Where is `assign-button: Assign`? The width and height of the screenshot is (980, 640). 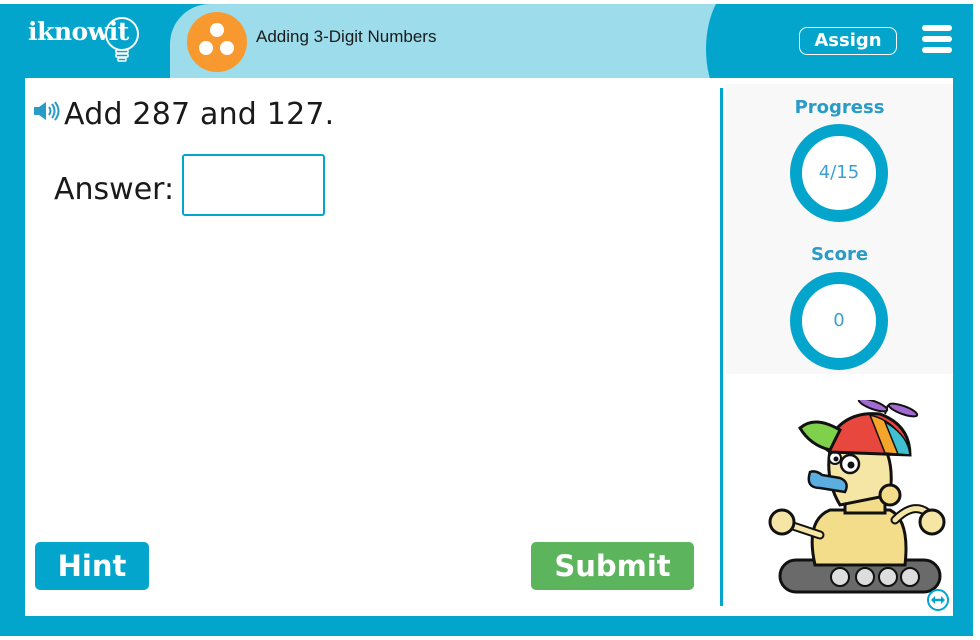 assign-button: Assign is located at coordinates (848, 41).